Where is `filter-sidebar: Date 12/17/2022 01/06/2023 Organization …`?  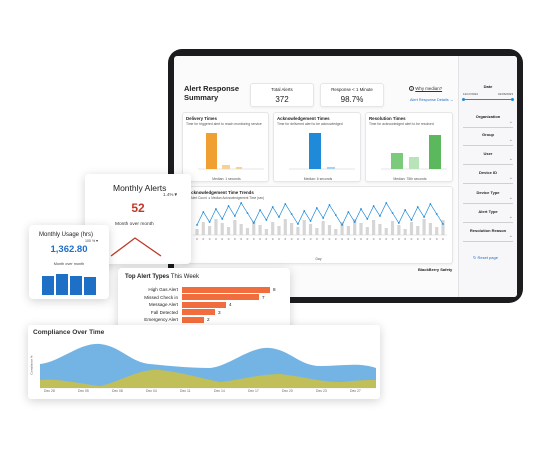
filter-sidebar: Date 12/17/2022 01/06/2023 Organization … is located at coordinates (487, 176).